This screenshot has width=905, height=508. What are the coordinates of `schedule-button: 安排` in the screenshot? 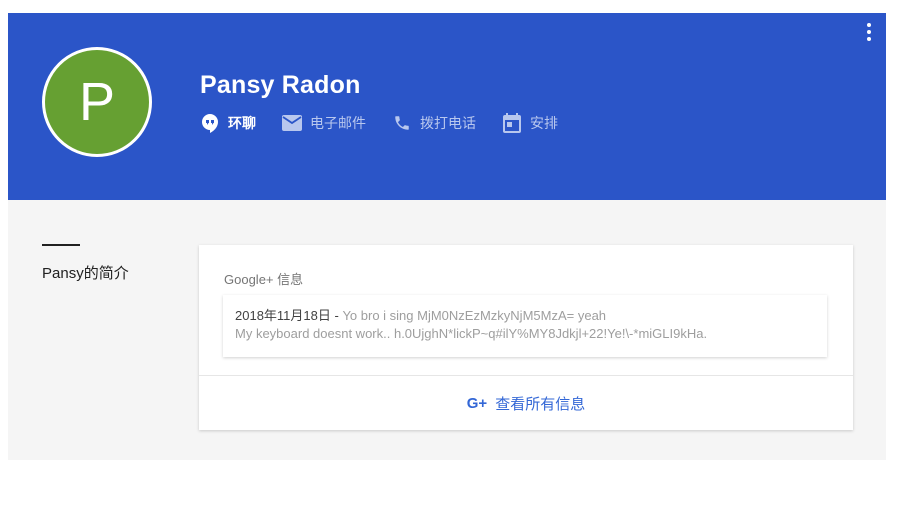 It's located at (530, 123).